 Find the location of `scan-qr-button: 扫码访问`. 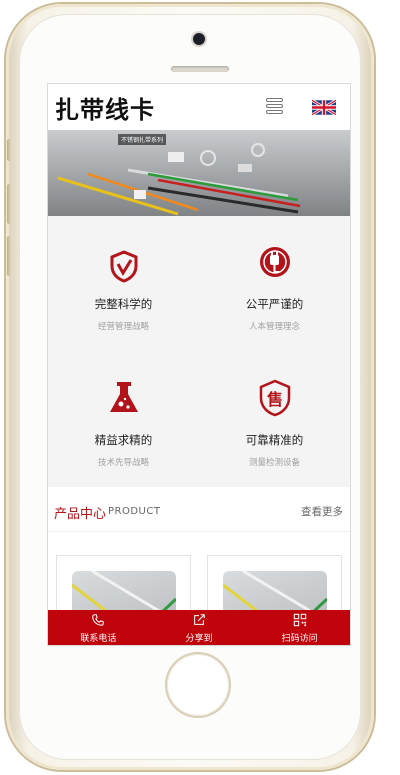

scan-qr-button: 扫码访问 is located at coordinates (299, 627).